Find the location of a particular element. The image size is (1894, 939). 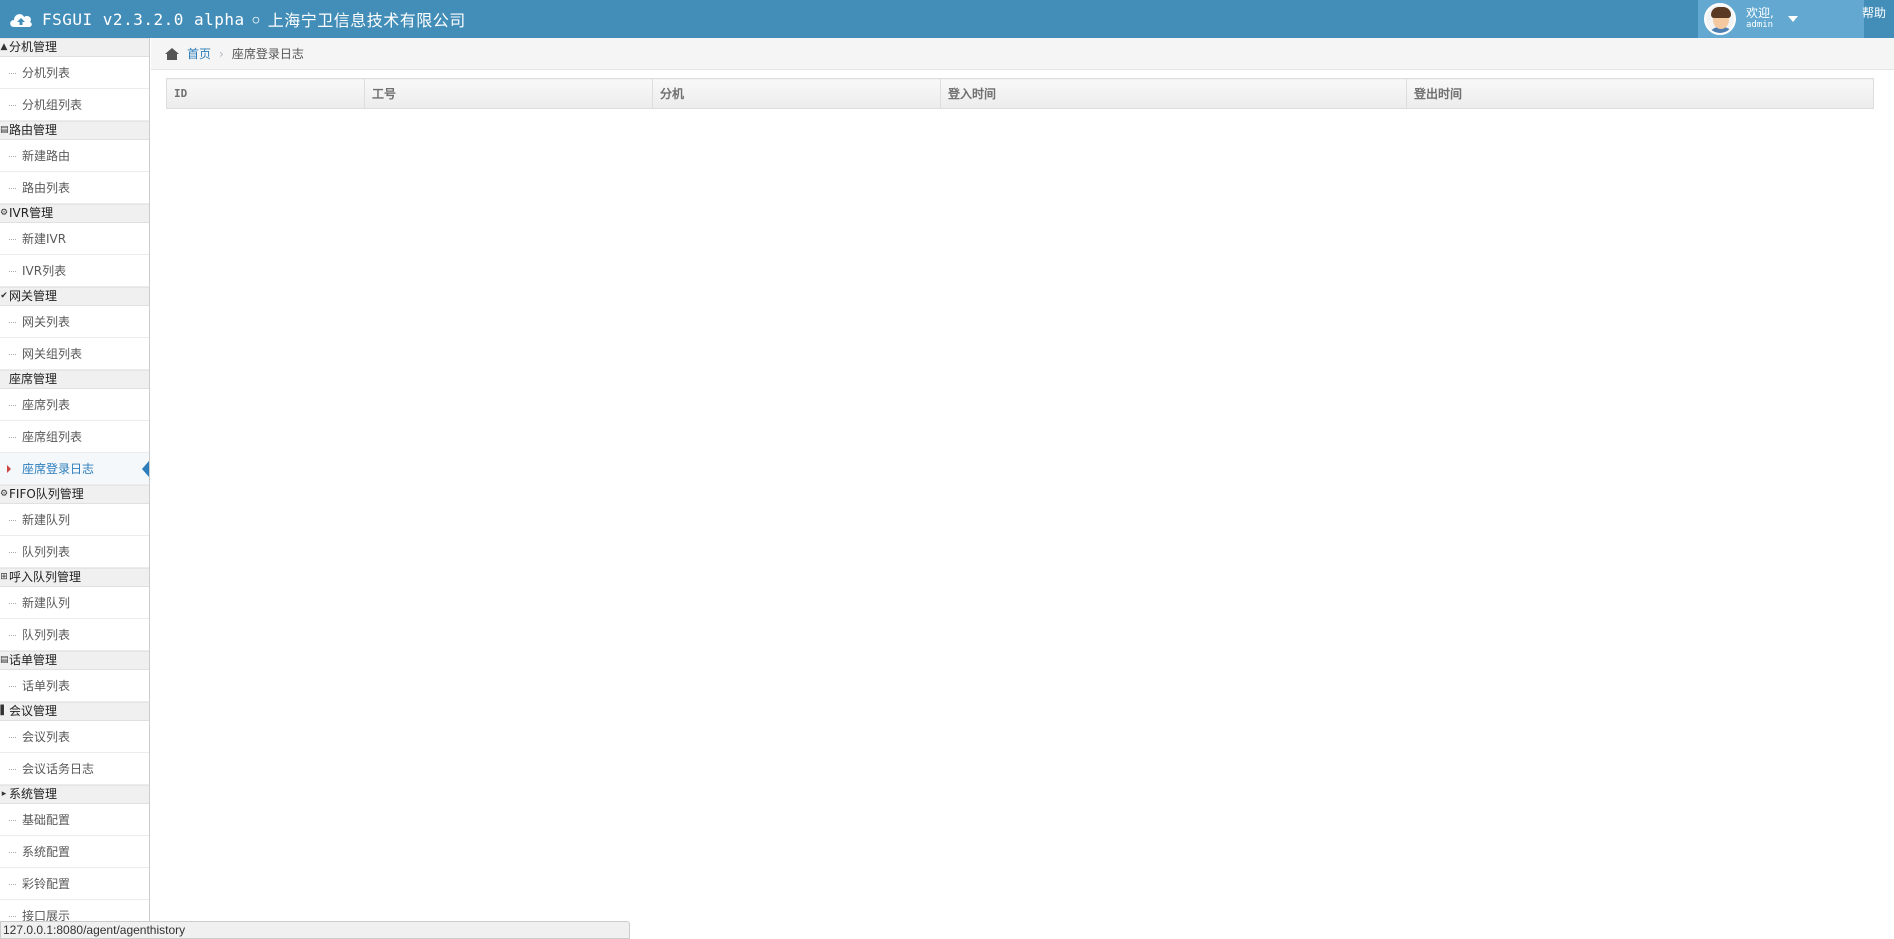

sidebar-item-label: 话单列表 is located at coordinates (46, 686).